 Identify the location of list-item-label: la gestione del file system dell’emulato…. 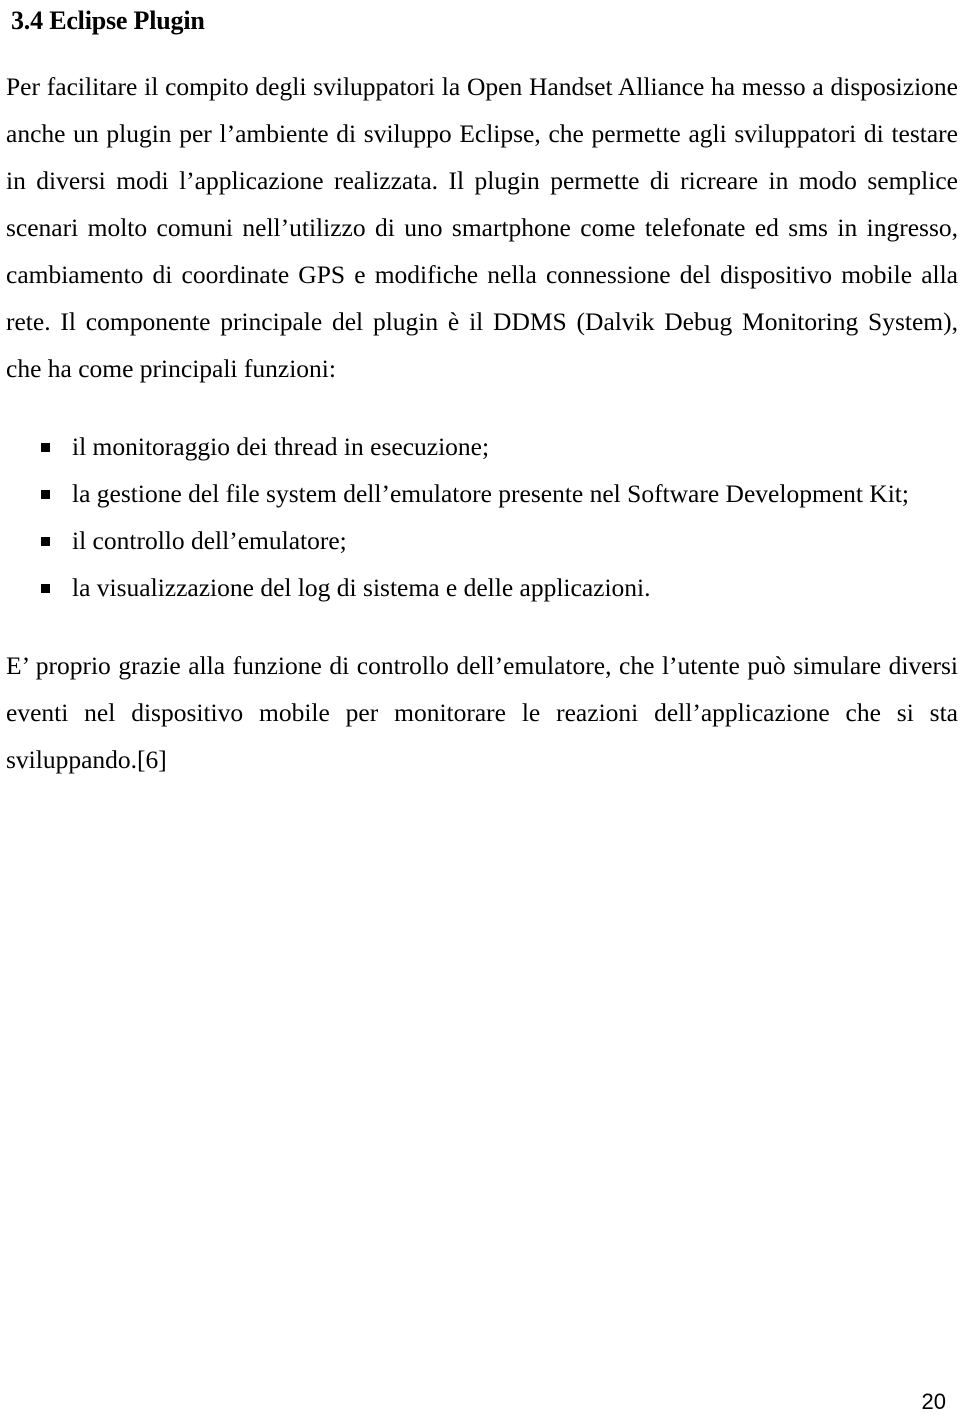
(490, 493).